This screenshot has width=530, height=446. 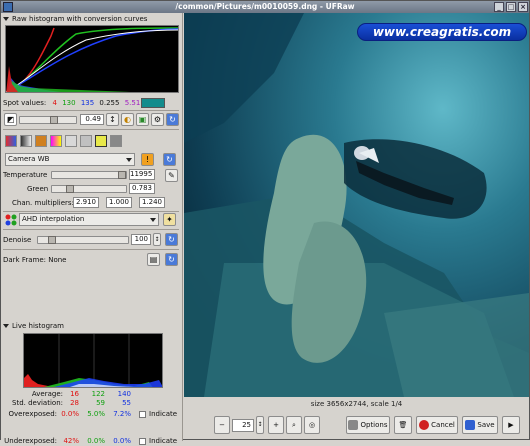 What do you see at coordinates (35, 260) in the screenshot?
I see `dark-frame-label: Dark Frame: None` at bounding box center [35, 260].